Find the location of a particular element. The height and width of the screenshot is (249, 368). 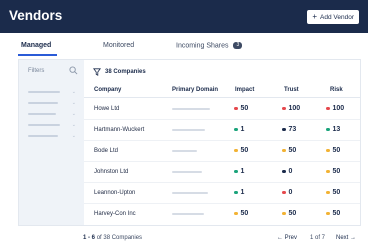

filter-icon is located at coordinates (97, 72).